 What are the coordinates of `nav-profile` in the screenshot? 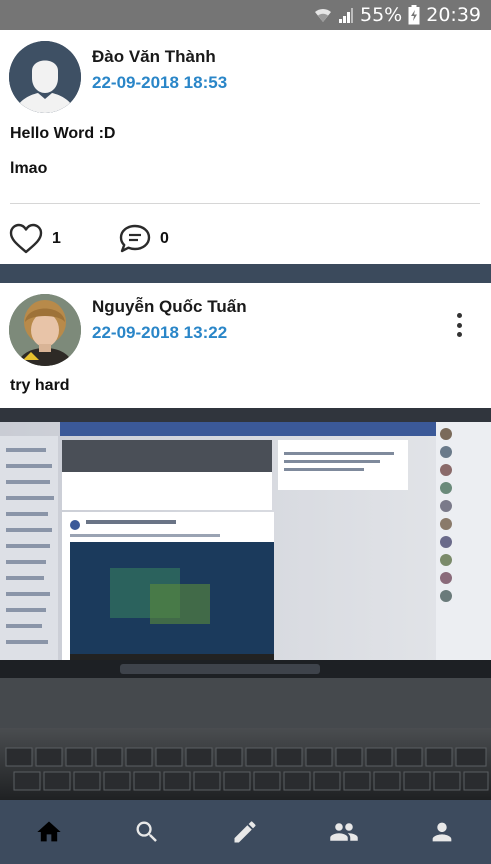 It's located at (442, 832).